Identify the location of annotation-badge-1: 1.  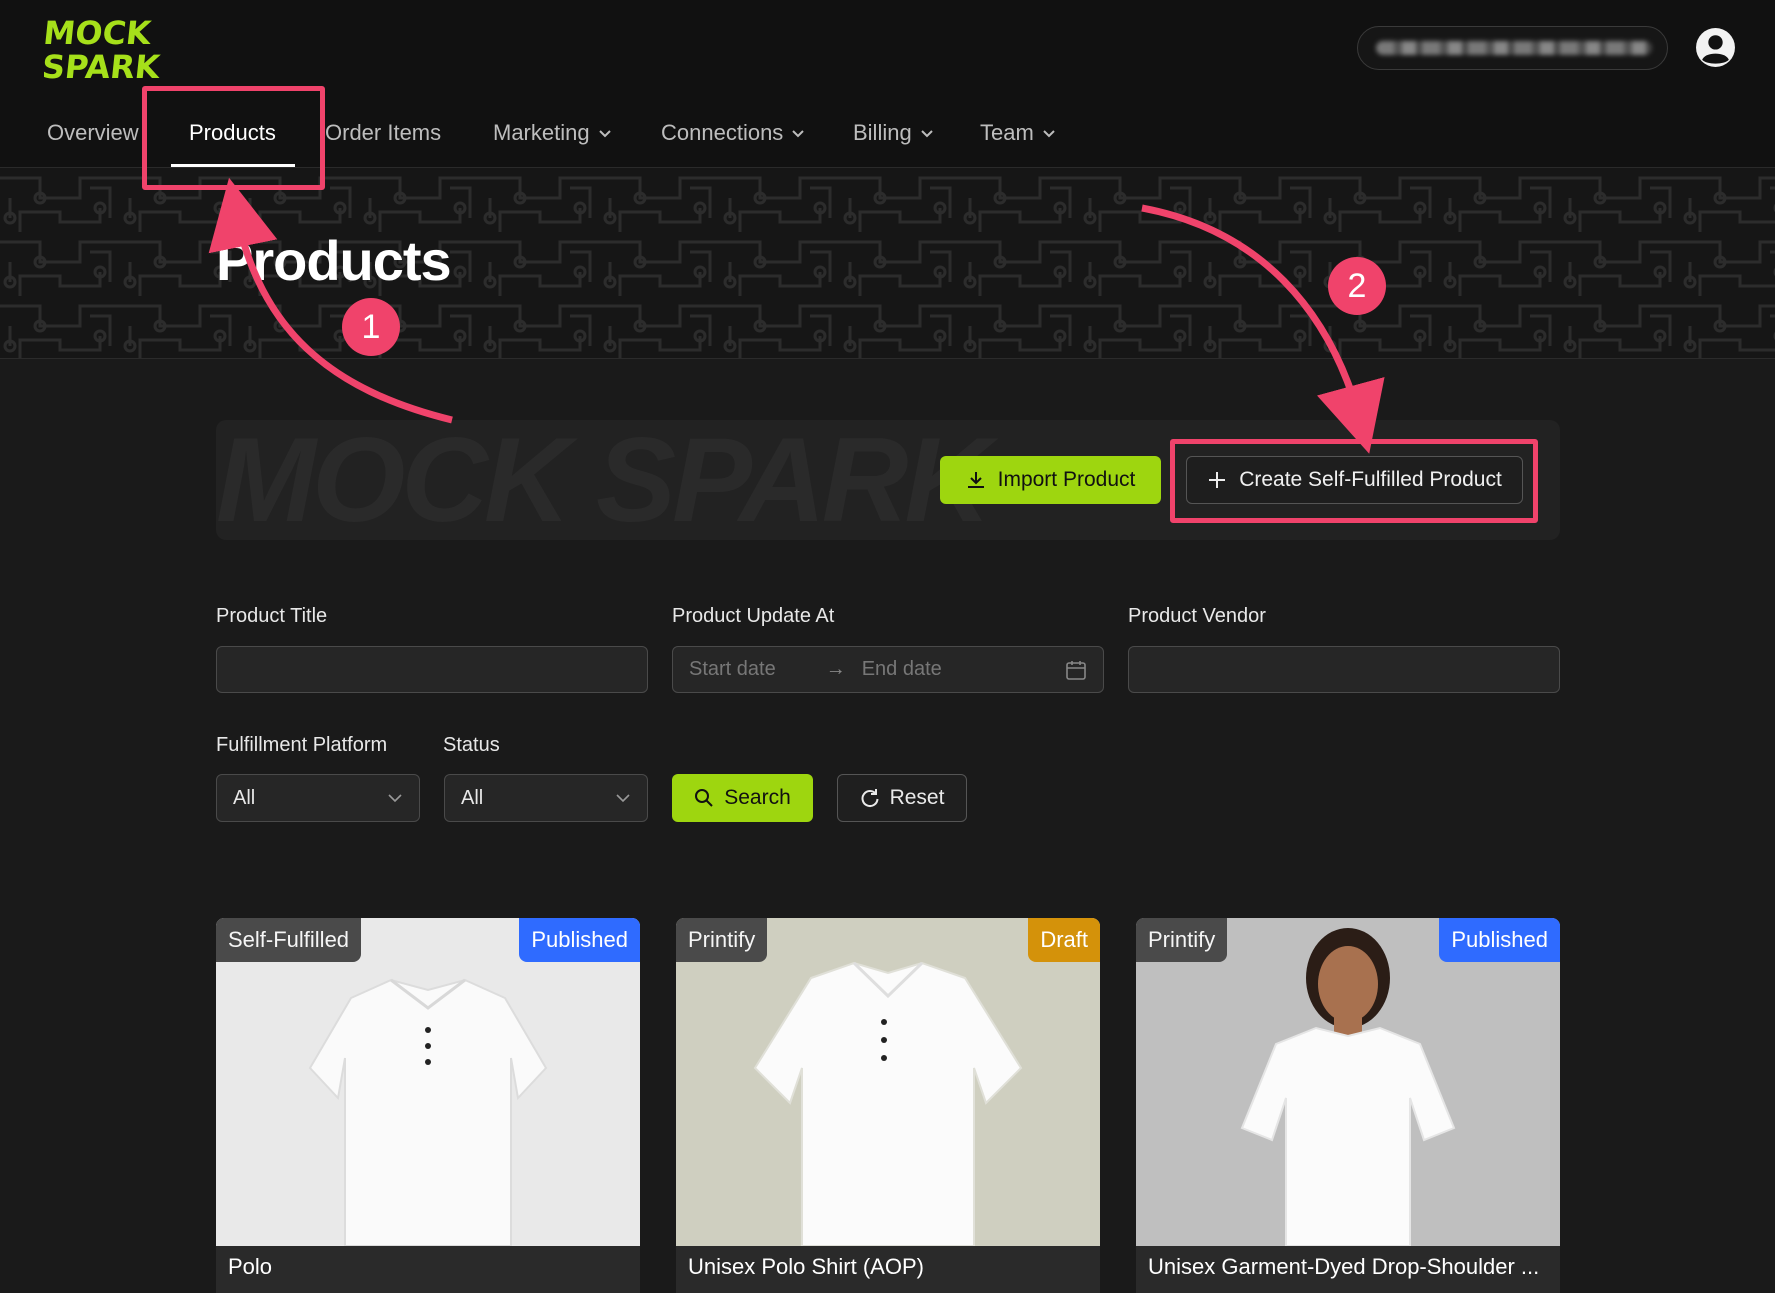
(371, 327).